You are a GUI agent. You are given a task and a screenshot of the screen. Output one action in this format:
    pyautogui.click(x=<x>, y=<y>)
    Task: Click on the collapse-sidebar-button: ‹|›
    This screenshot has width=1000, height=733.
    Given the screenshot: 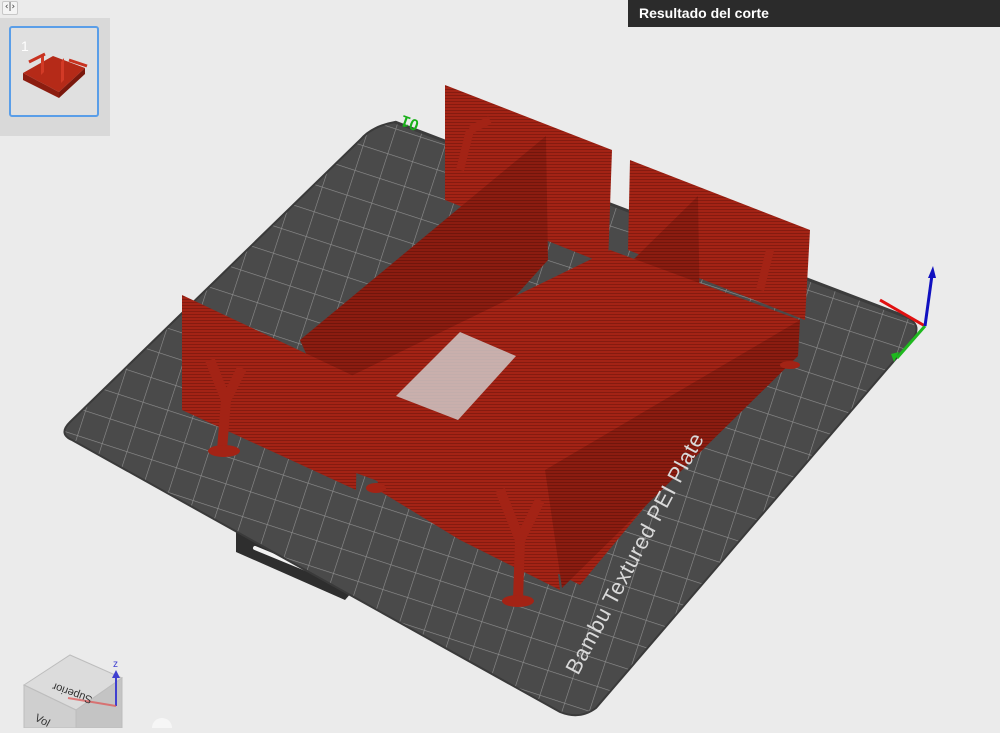 What is the action you would take?
    pyautogui.click(x=10, y=8)
    